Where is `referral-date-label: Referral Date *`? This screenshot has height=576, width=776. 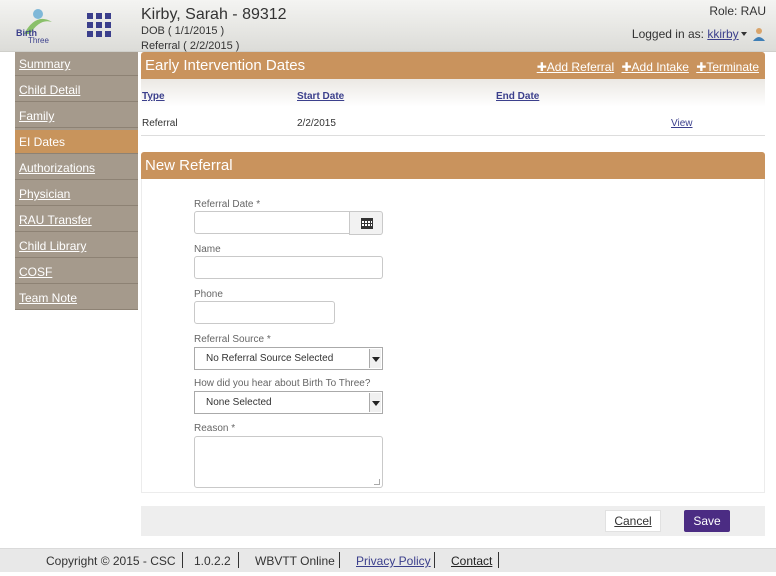 referral-date-label: Referral Date * is located at coordinates (227, 204).